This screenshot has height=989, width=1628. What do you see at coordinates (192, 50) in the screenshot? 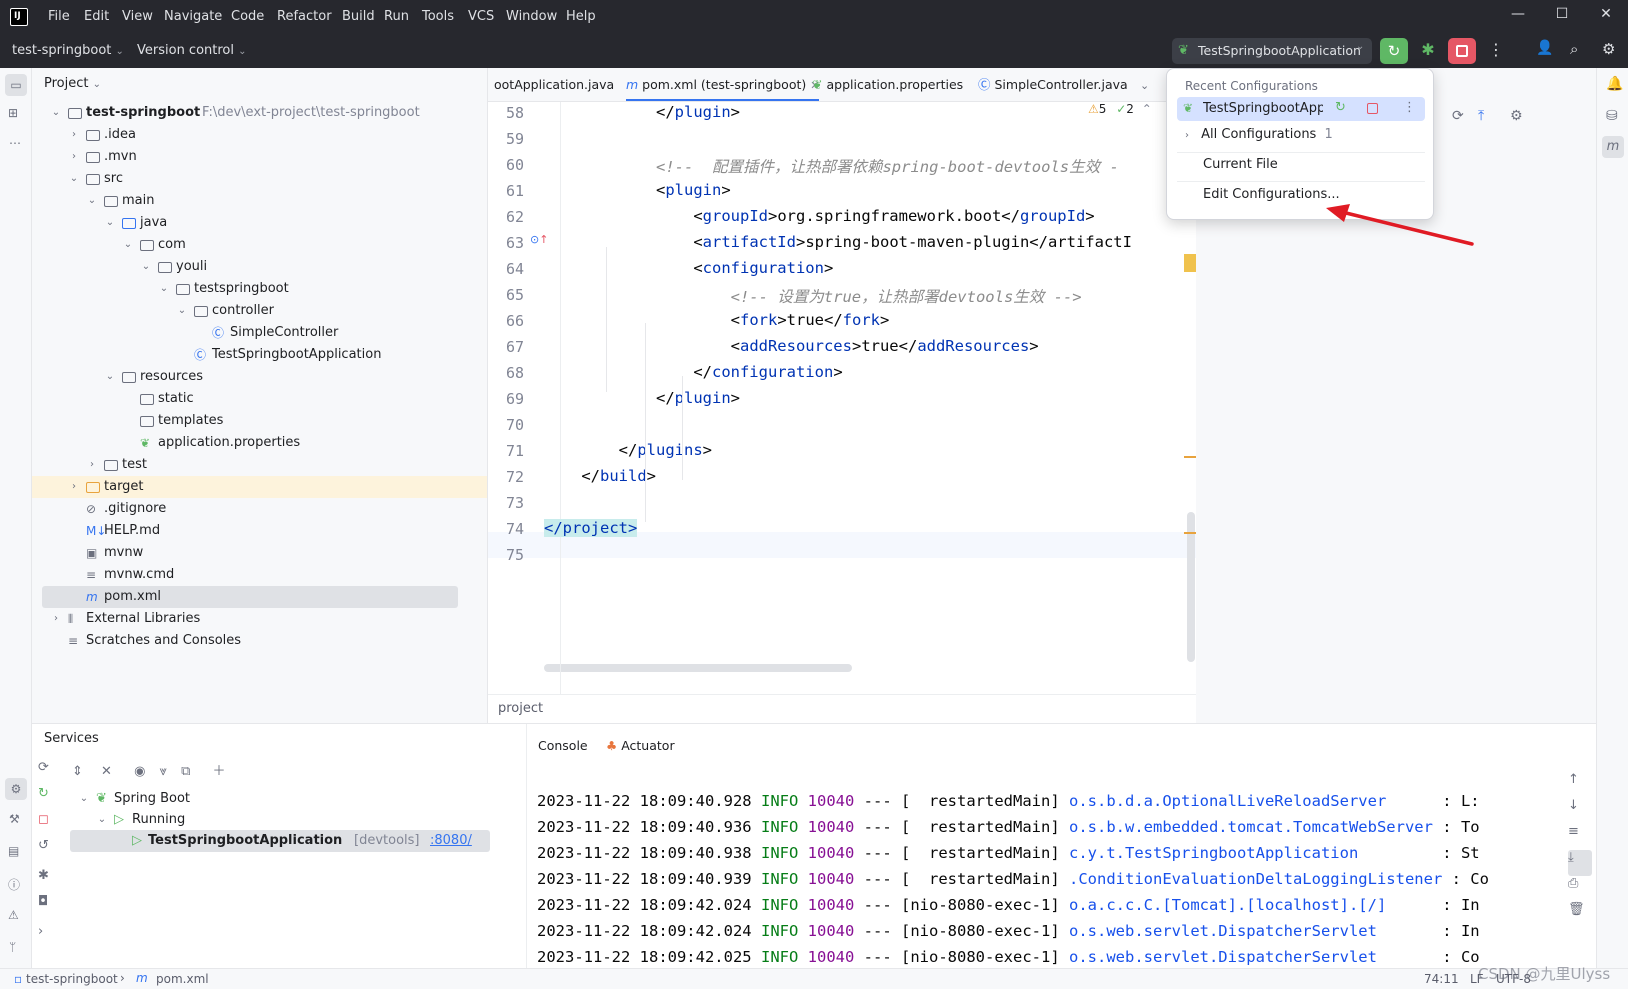
I see `vcs-selector: Version control ⌄` at bounding box center [192, 50].